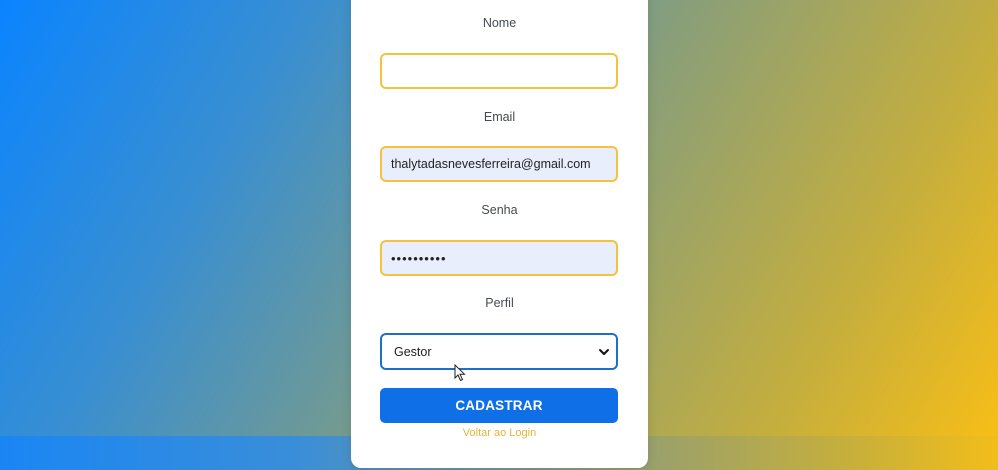  What do you see at coordinates (499, 164) in the screenshot?
I see `email-input` at bounding box center [499, 164].